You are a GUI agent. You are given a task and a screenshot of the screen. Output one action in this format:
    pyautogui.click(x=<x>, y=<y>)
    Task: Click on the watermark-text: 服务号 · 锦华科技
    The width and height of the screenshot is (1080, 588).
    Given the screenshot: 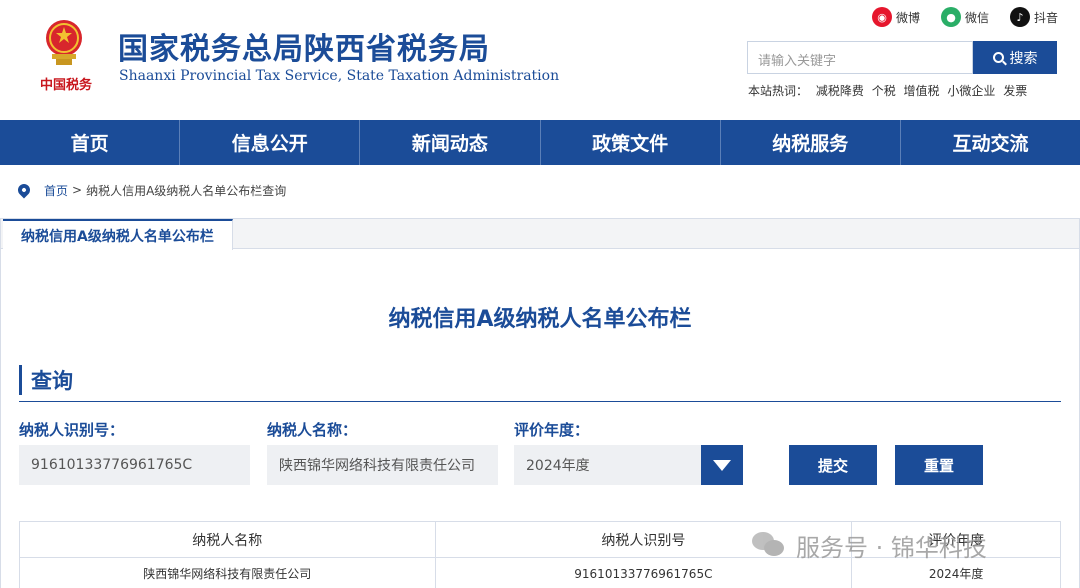 What is the action you would take?
    pyautogui.click(x=891, y=547)
    